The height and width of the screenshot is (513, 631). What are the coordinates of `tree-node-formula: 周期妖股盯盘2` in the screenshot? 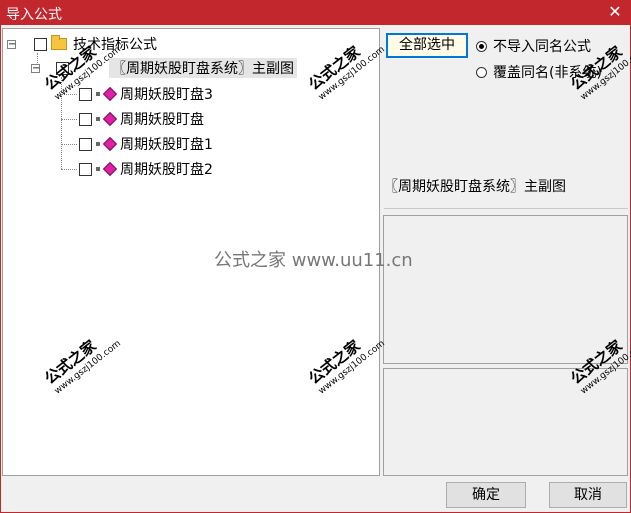 It's located at (146, 169).